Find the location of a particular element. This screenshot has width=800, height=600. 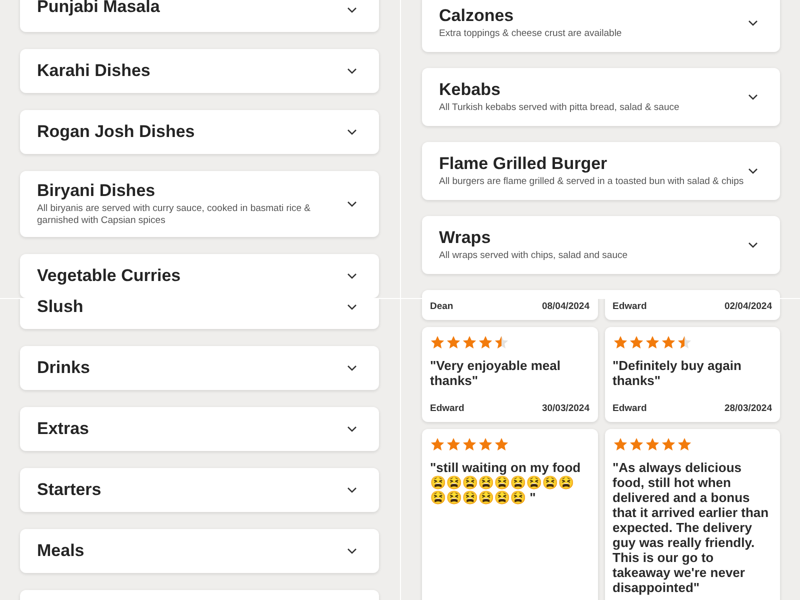

category-title: Karahi Dishes is located at coordinates (93, 71).